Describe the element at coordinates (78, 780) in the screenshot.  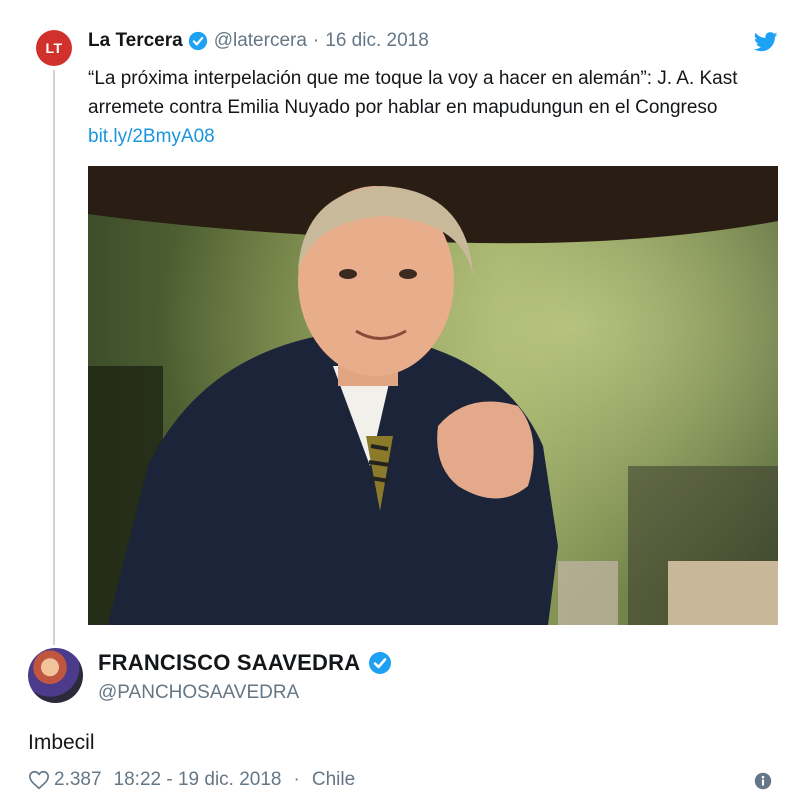
I see `like-count: 2.387` at that location.